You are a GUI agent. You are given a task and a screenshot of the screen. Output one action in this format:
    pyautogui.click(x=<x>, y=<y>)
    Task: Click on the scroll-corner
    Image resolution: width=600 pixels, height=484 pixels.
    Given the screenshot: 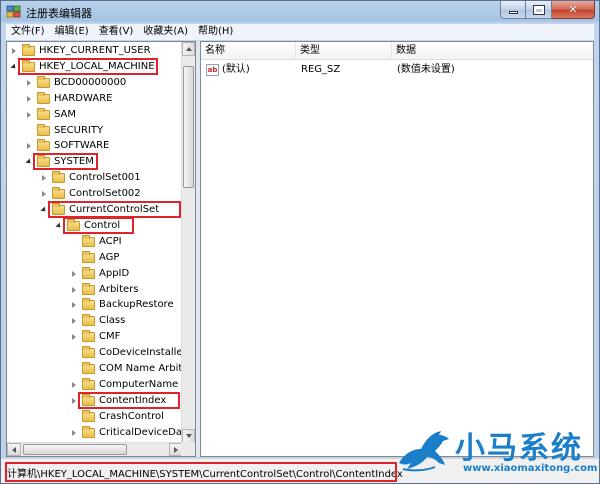 What is the action you would take?
    pyautogui.click(x=188, y=449)
    